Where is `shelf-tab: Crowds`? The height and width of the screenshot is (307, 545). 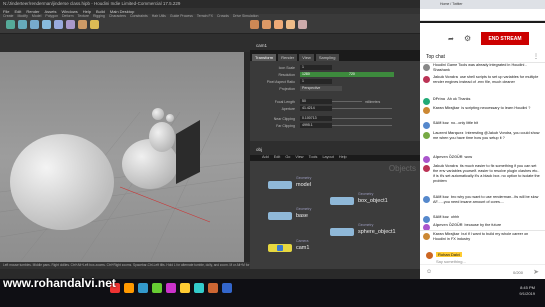
shelf-tab: Crowds is located at coordinates (223, 16).